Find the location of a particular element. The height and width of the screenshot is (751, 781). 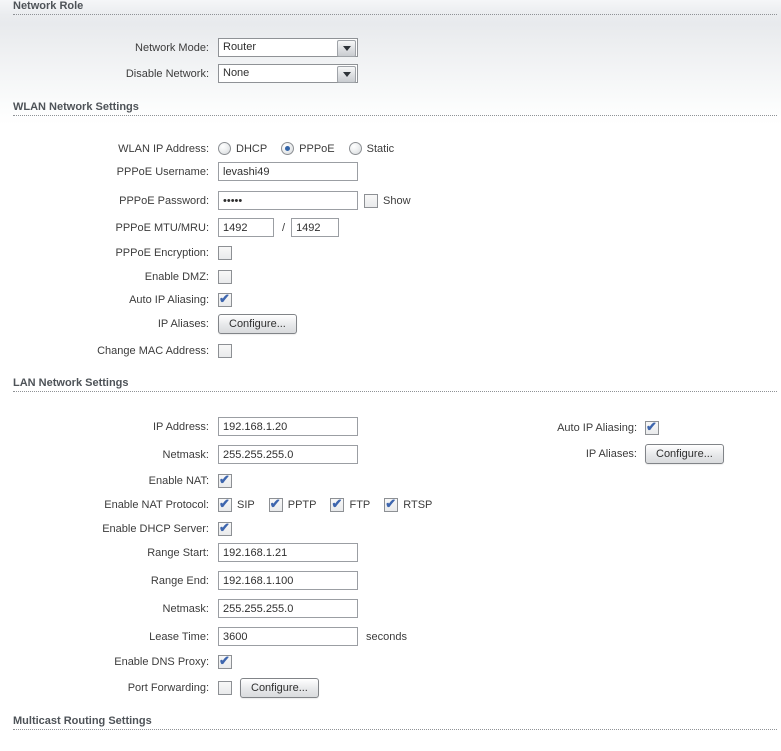

nat-protocol-sip-checkbox is located at coordinates (225, 504).